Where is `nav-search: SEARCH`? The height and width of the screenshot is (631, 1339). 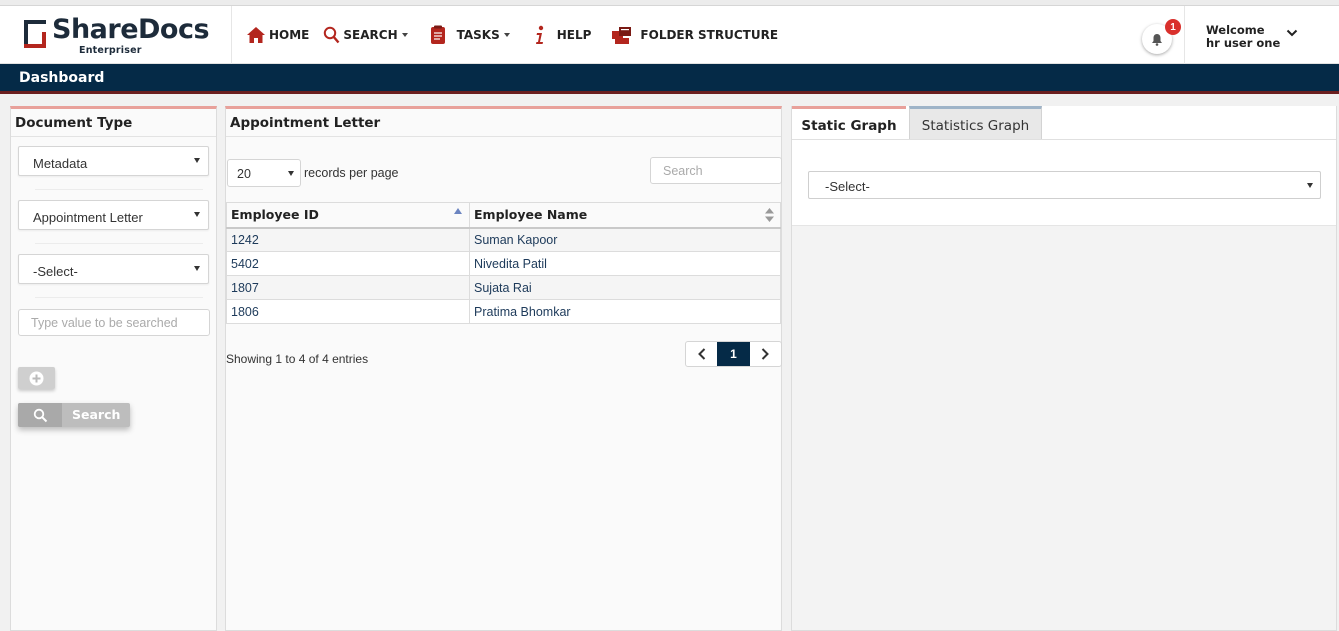
nav-search: SEARCH is located at coordinates (365, 35).